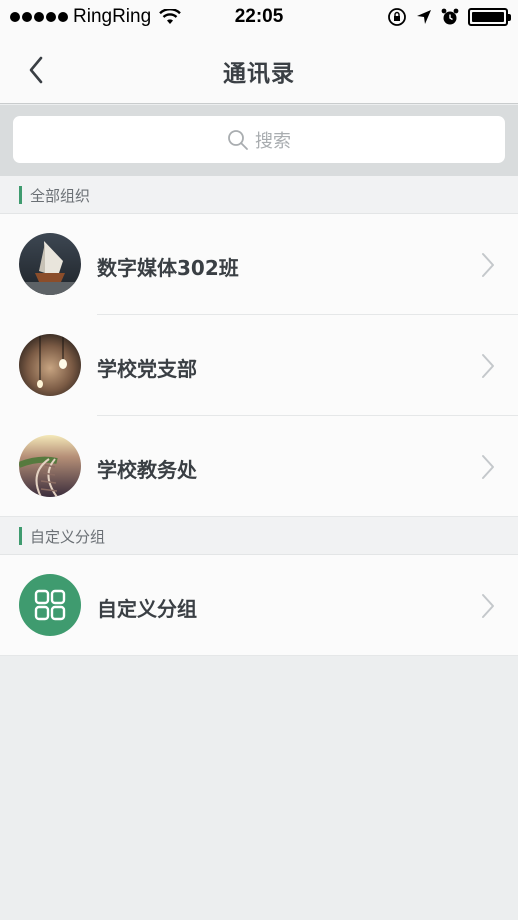 The height and width of the screenshot is (920, 518). What do you see at coordinates (68, 537) in the screenshot?
I see `section-title: 自定义分组` at bounding box center [68, 537].